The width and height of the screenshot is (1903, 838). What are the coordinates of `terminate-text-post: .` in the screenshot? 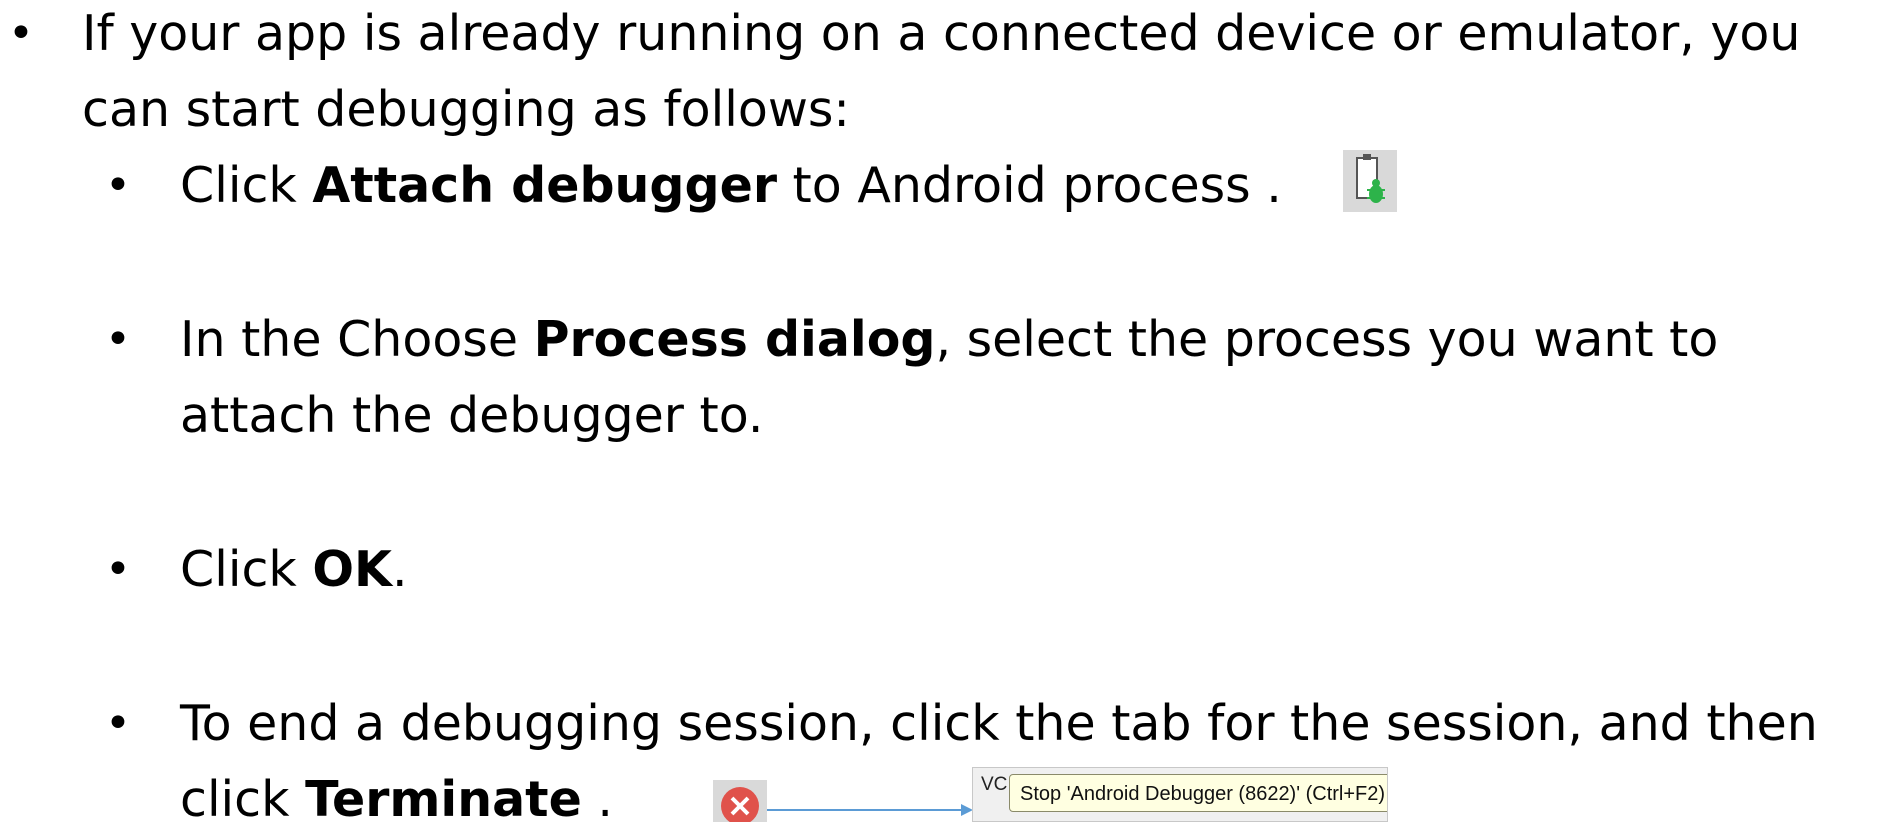 It's located at (597, 799).